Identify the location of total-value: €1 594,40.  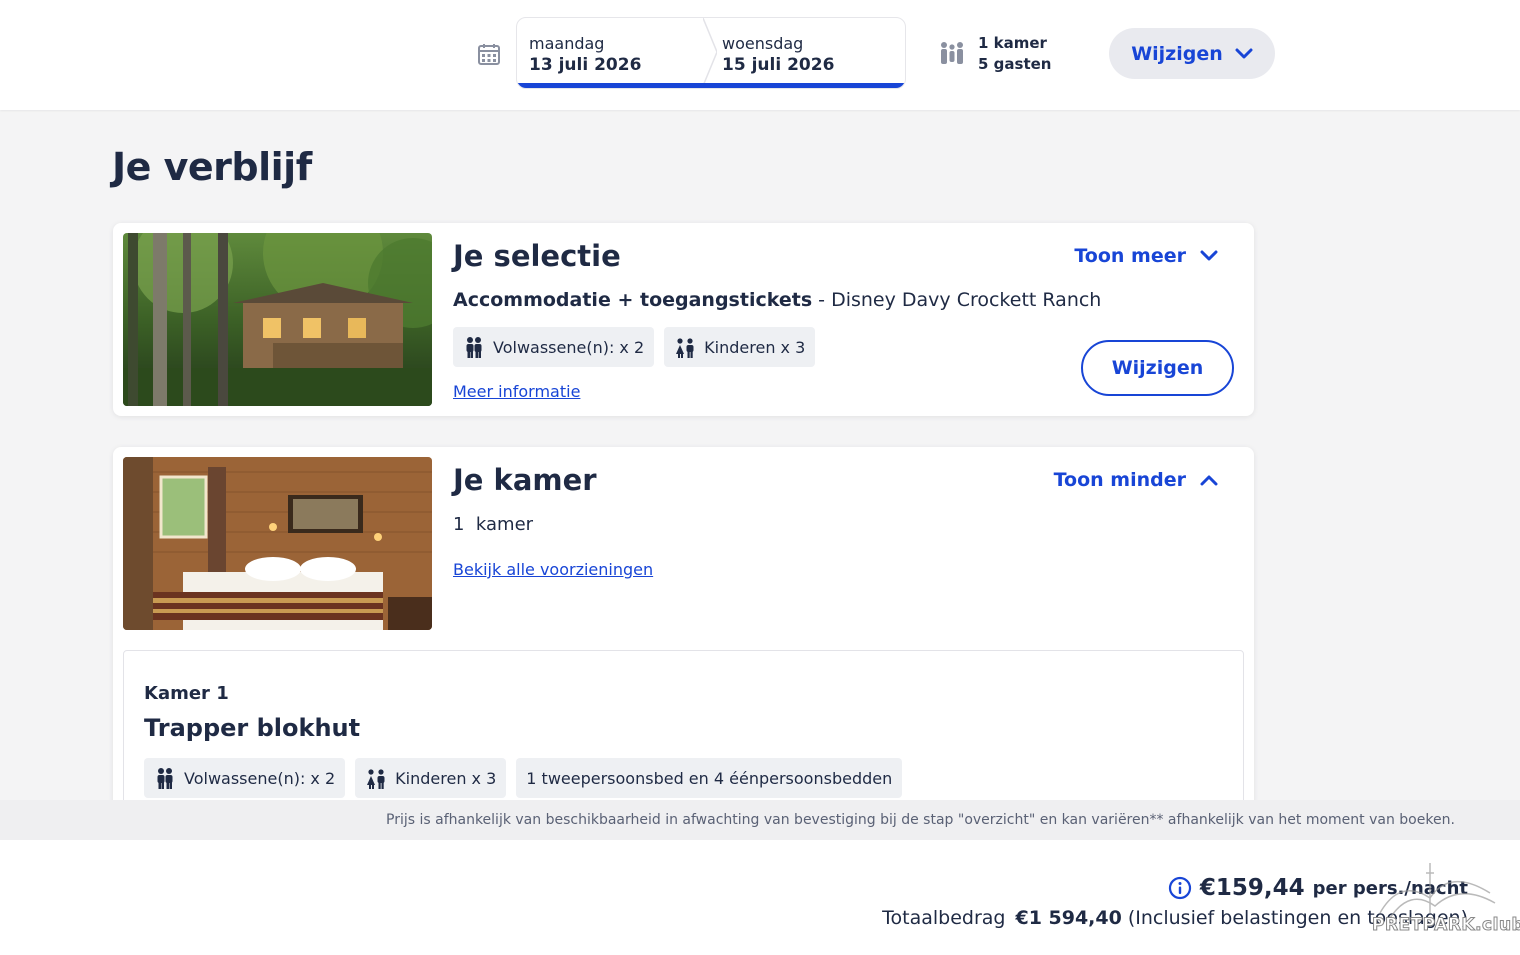
(1068, 918).